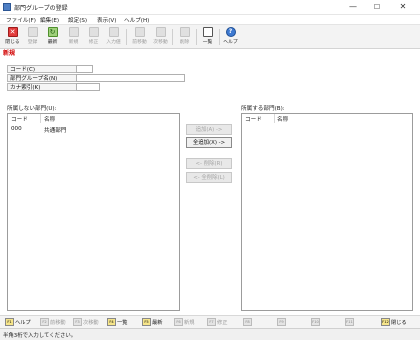 The height and width of the screenshot is (340, 420). What do you see at coordinates (184, 42) in the screenshot?
I see `delete-label: 削除` at bounding box center [184, 42].